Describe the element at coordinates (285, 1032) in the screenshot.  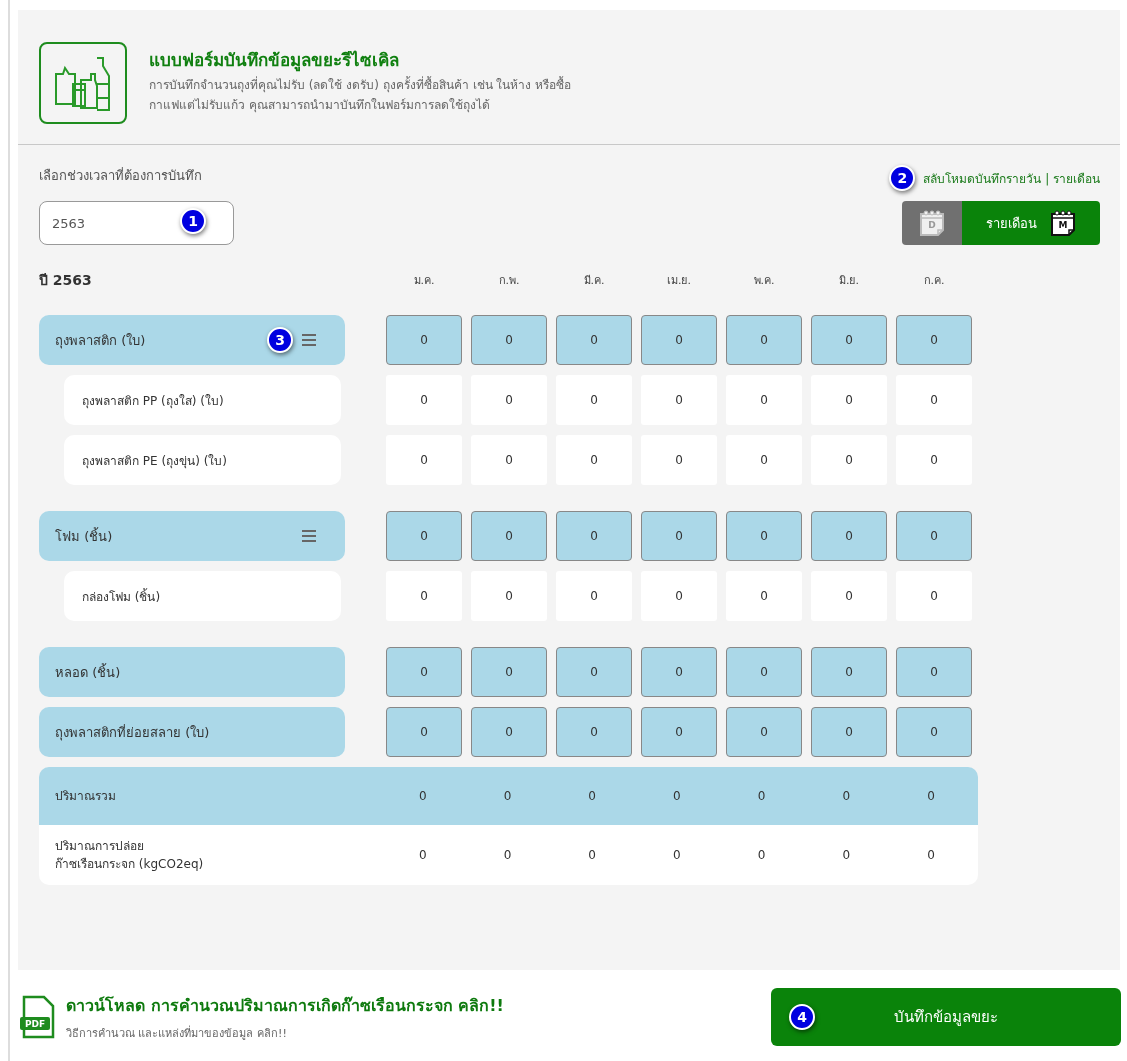
I see `source-link: วิธีการคำนวณ และแหล่งที่มาของข้อมูล คลิก!!` at that location.